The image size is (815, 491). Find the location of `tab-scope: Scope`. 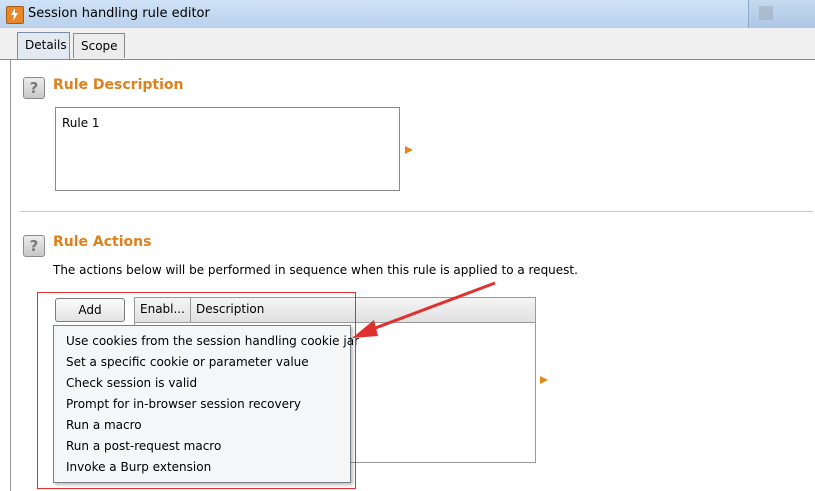

tab-scope: Scope is located at coordinates (99, 45).